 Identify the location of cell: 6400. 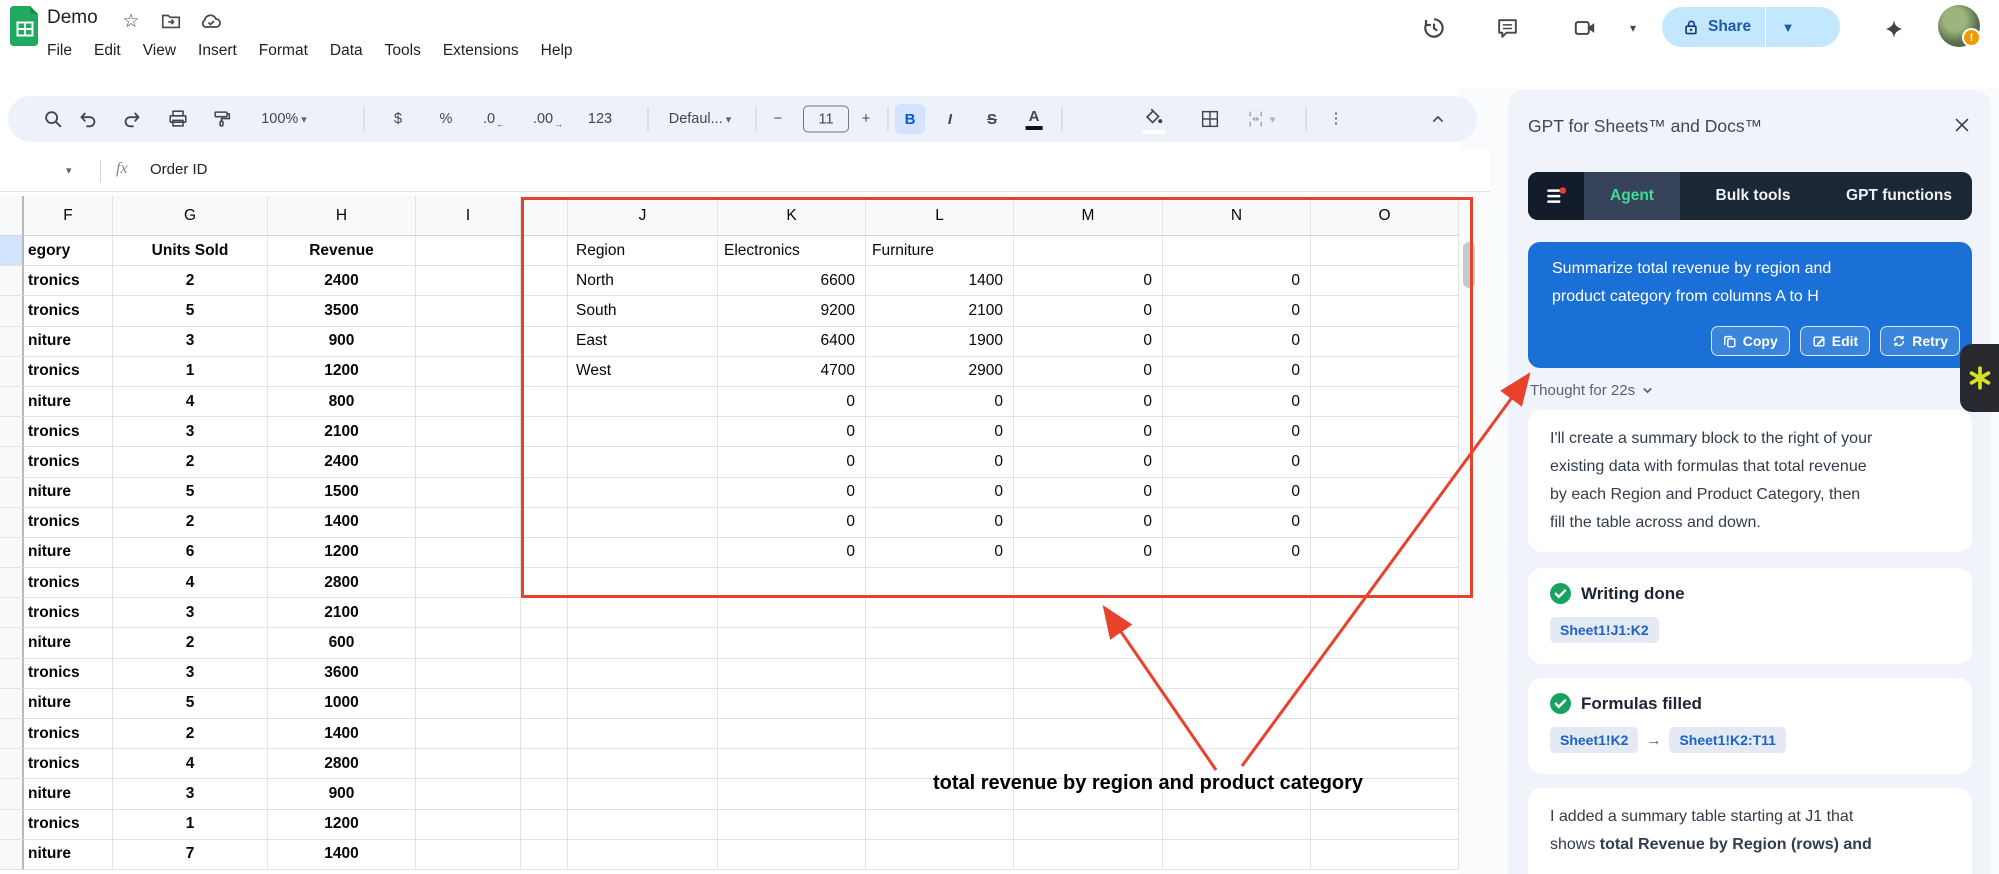
(792, 341).